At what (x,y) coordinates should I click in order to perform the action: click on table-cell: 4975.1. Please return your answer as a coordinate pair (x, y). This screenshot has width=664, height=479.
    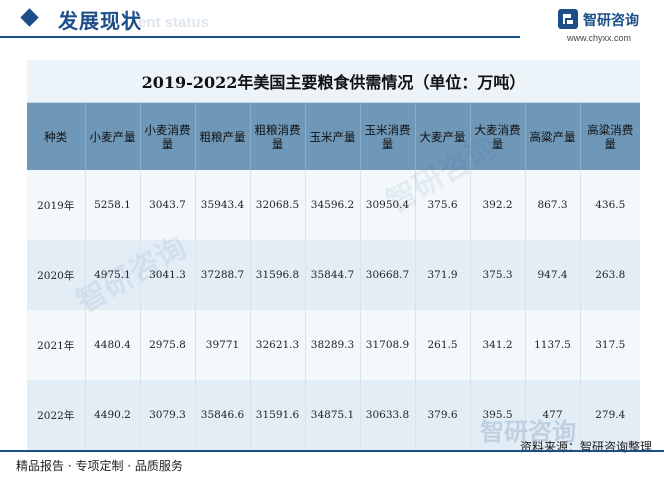
    Looking at the image, I should click on (113, 275).